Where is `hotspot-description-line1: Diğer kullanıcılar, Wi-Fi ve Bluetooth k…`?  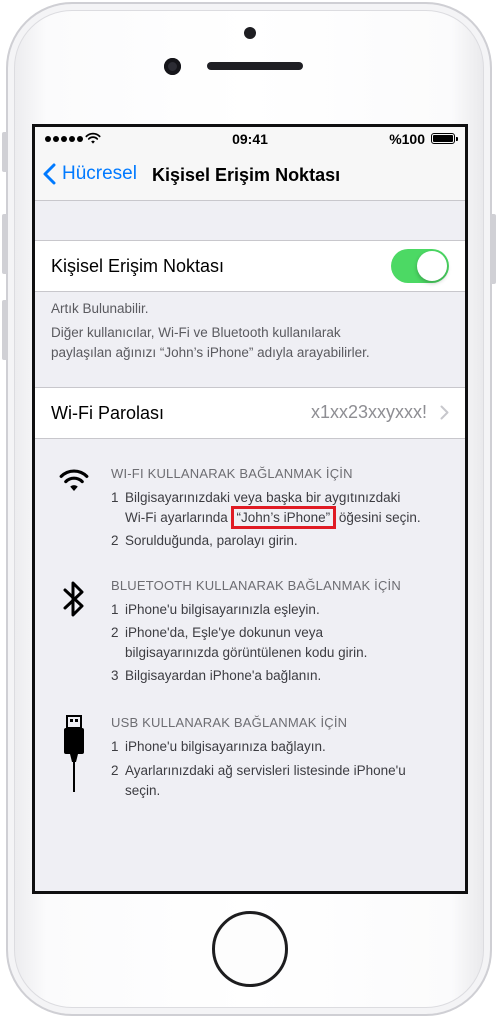
hotspot-description-line1: Diğer kullanıcılar, Wi-Fi ve Bluetooth k… is located at coordinates (196, 332).